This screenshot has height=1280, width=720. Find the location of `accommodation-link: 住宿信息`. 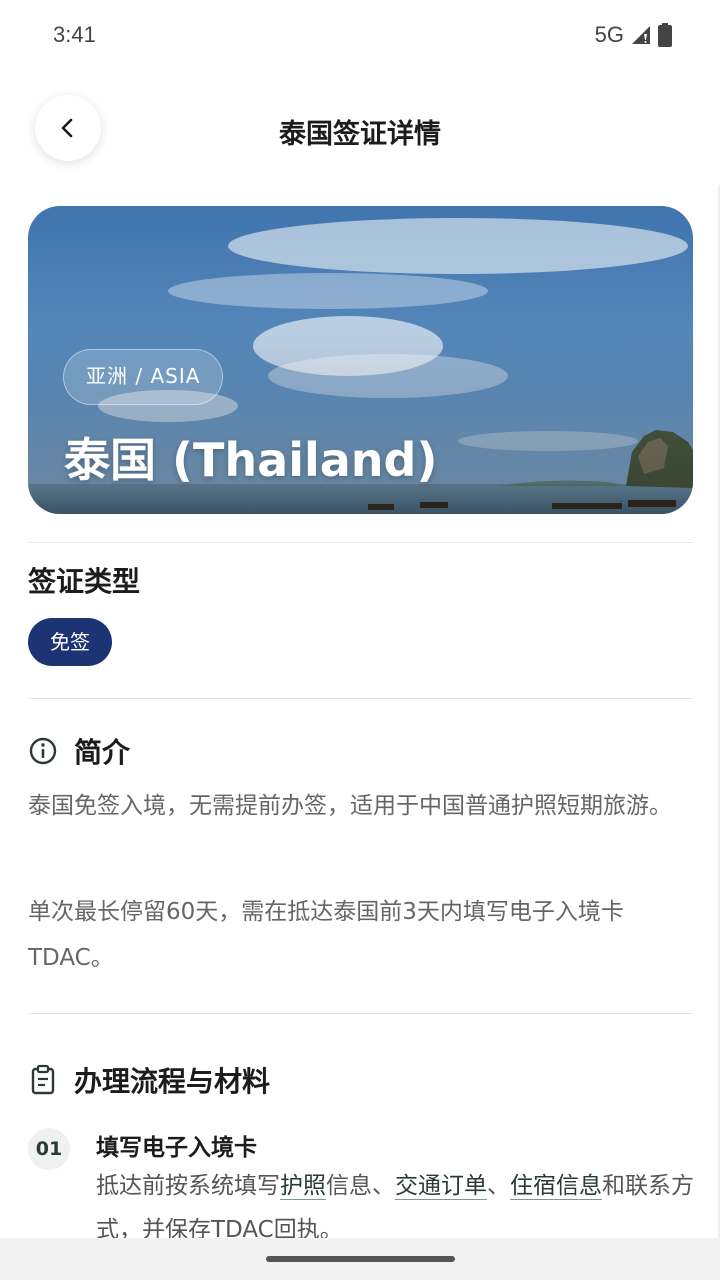

accommodation-link: 住宿信息 is located at coordinates (556, 1186).